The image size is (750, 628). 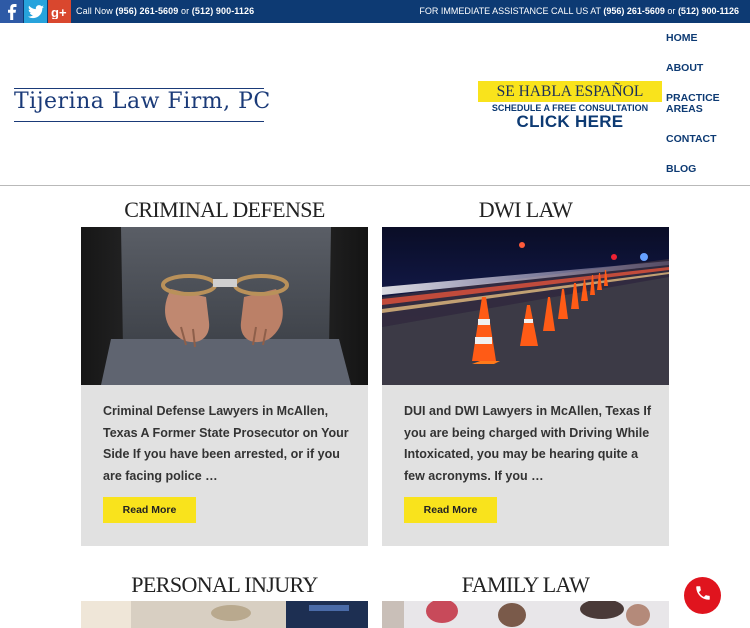 I want to click on phone-icon, so click(x=703, y=595).